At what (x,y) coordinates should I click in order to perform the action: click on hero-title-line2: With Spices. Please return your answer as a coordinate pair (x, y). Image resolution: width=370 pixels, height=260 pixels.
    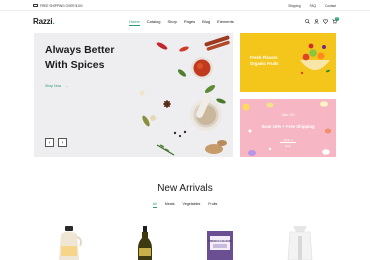
    Looking at the image, I should click on (75, 65).